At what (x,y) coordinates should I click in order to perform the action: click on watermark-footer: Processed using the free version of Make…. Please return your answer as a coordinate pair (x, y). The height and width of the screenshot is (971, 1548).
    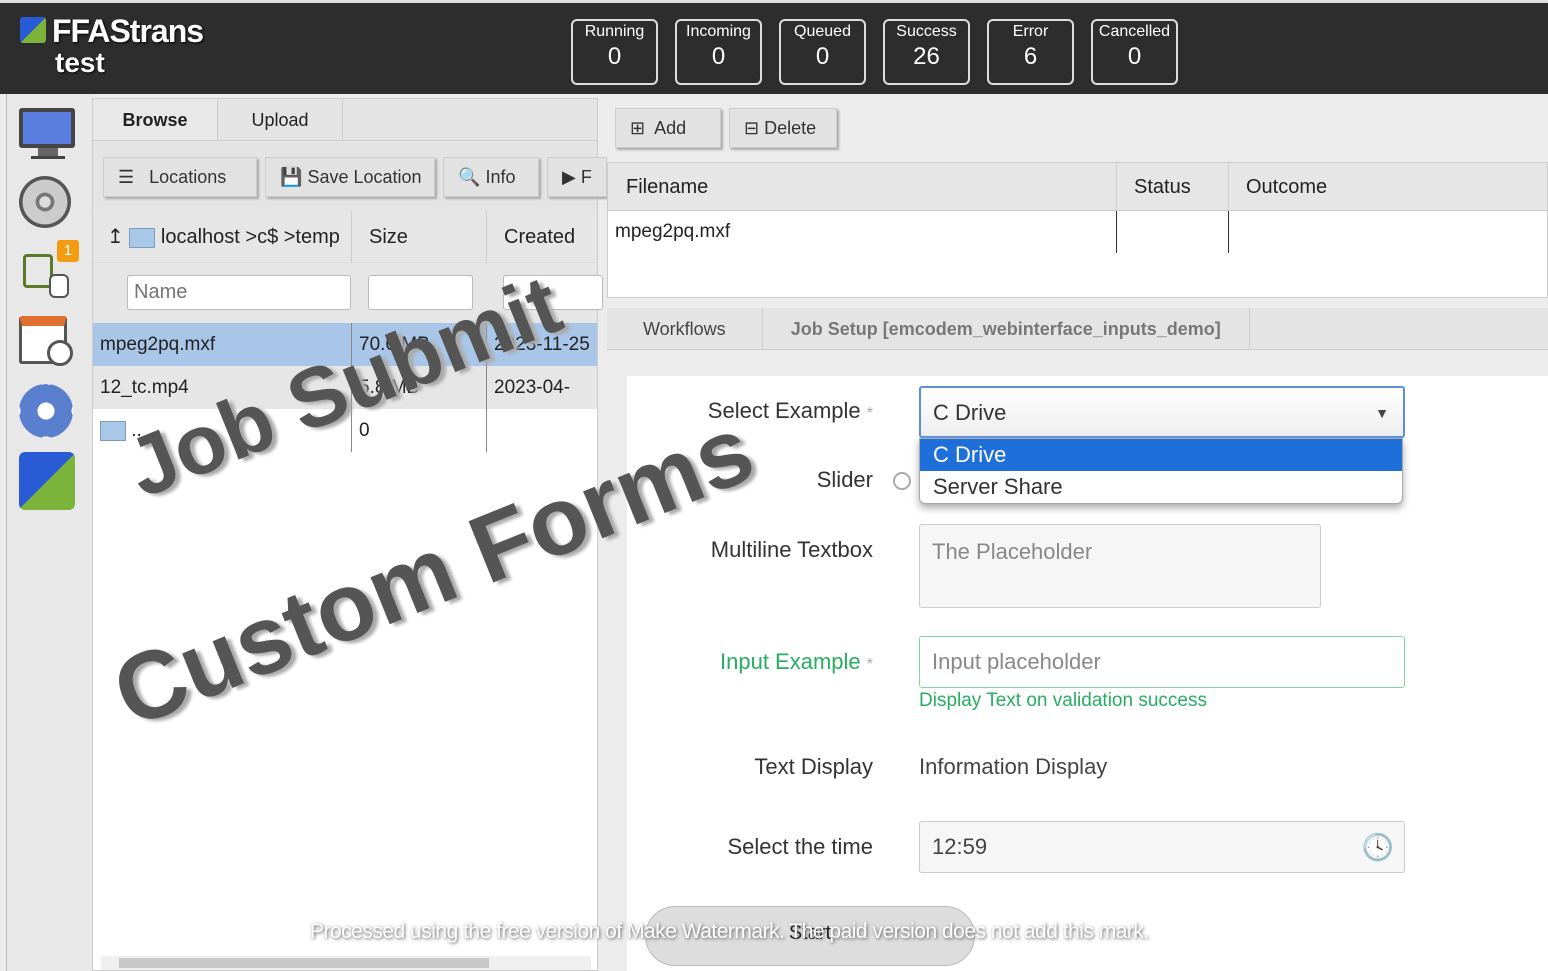
    Looking at the image, I should click on (729, 931).